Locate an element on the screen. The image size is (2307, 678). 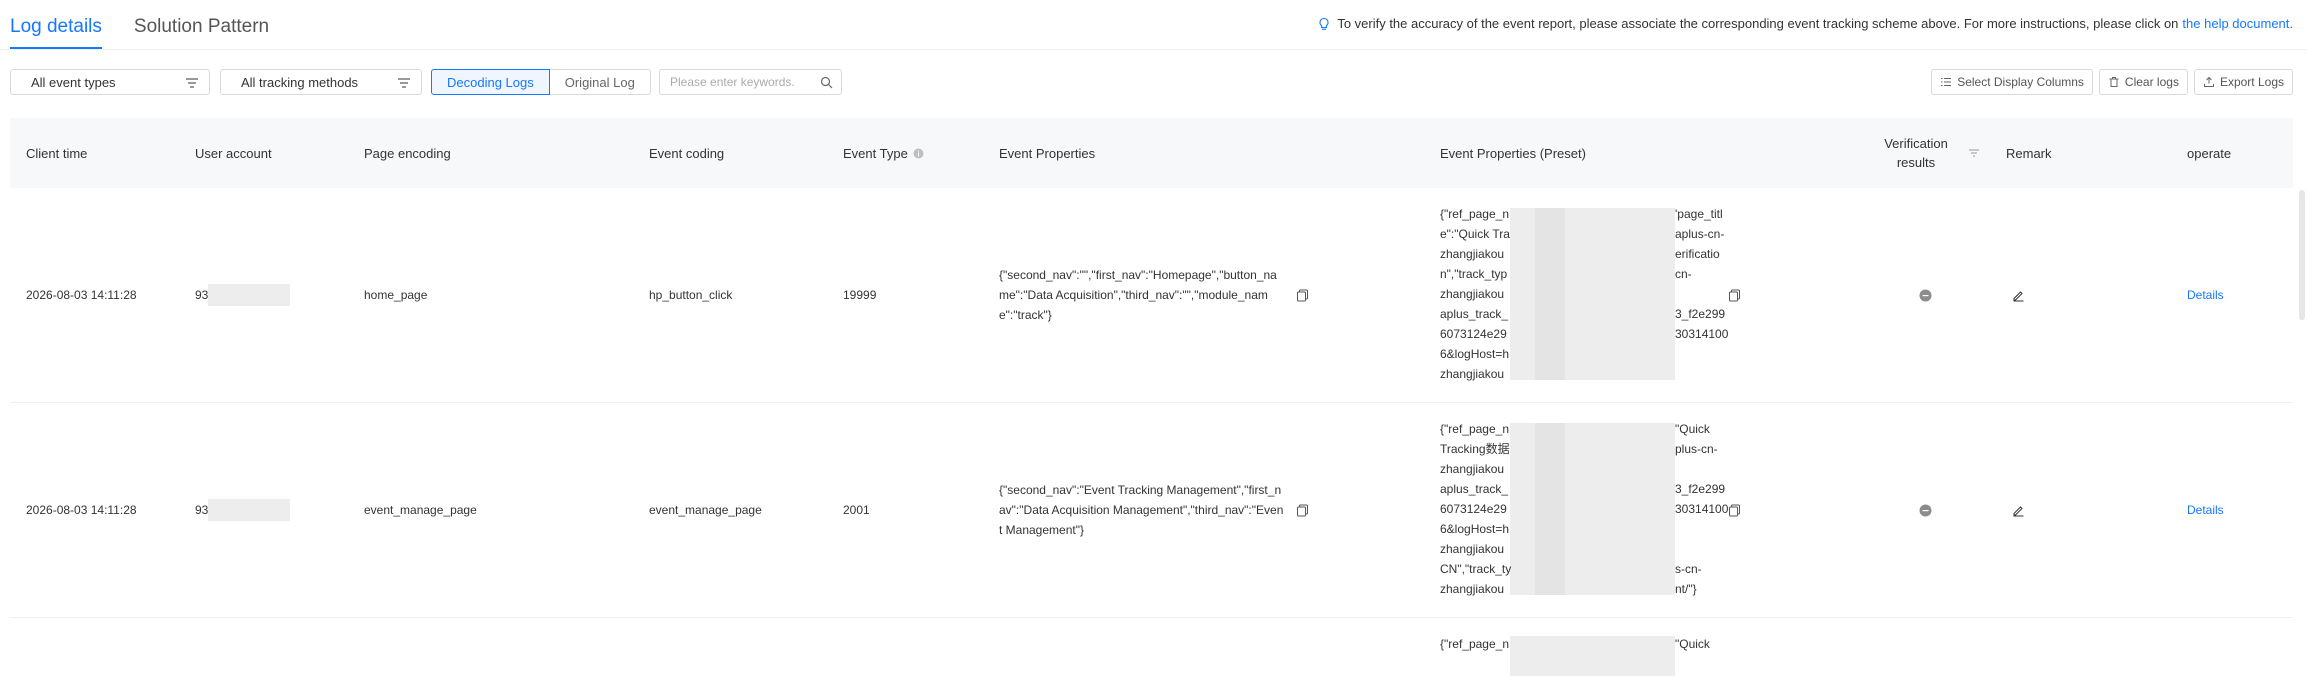
page-encoding-cell: home_page is located at coordinates (396, 295).